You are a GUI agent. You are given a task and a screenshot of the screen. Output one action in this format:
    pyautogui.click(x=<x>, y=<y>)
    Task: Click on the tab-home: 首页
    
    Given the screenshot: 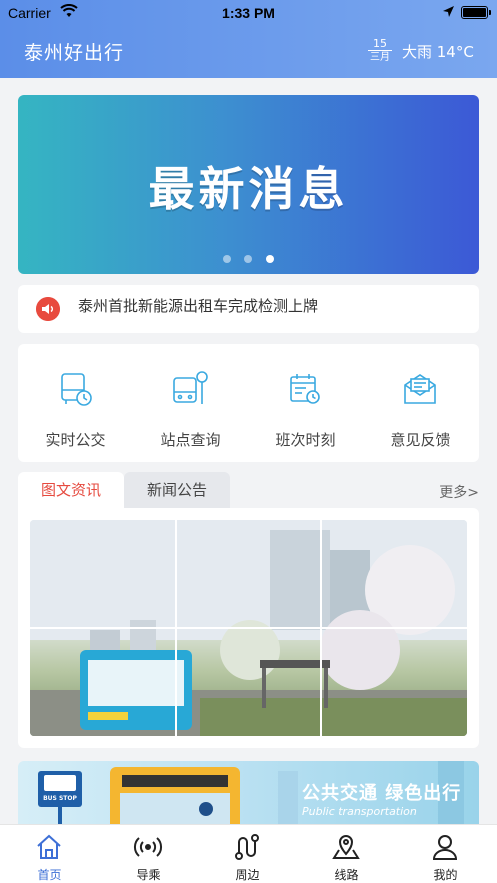 What is the action you would take?
    pyautogui.click(x=49, y=854)
    